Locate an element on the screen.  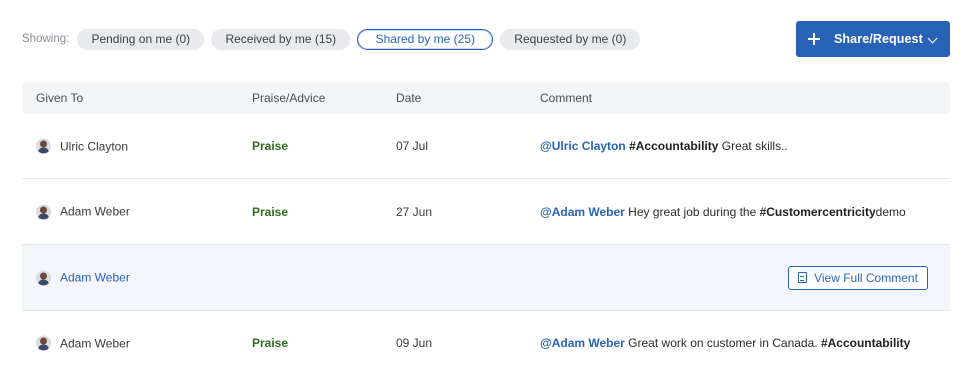
hashtag: #Customercentricity is located at coordinates (818, 212).